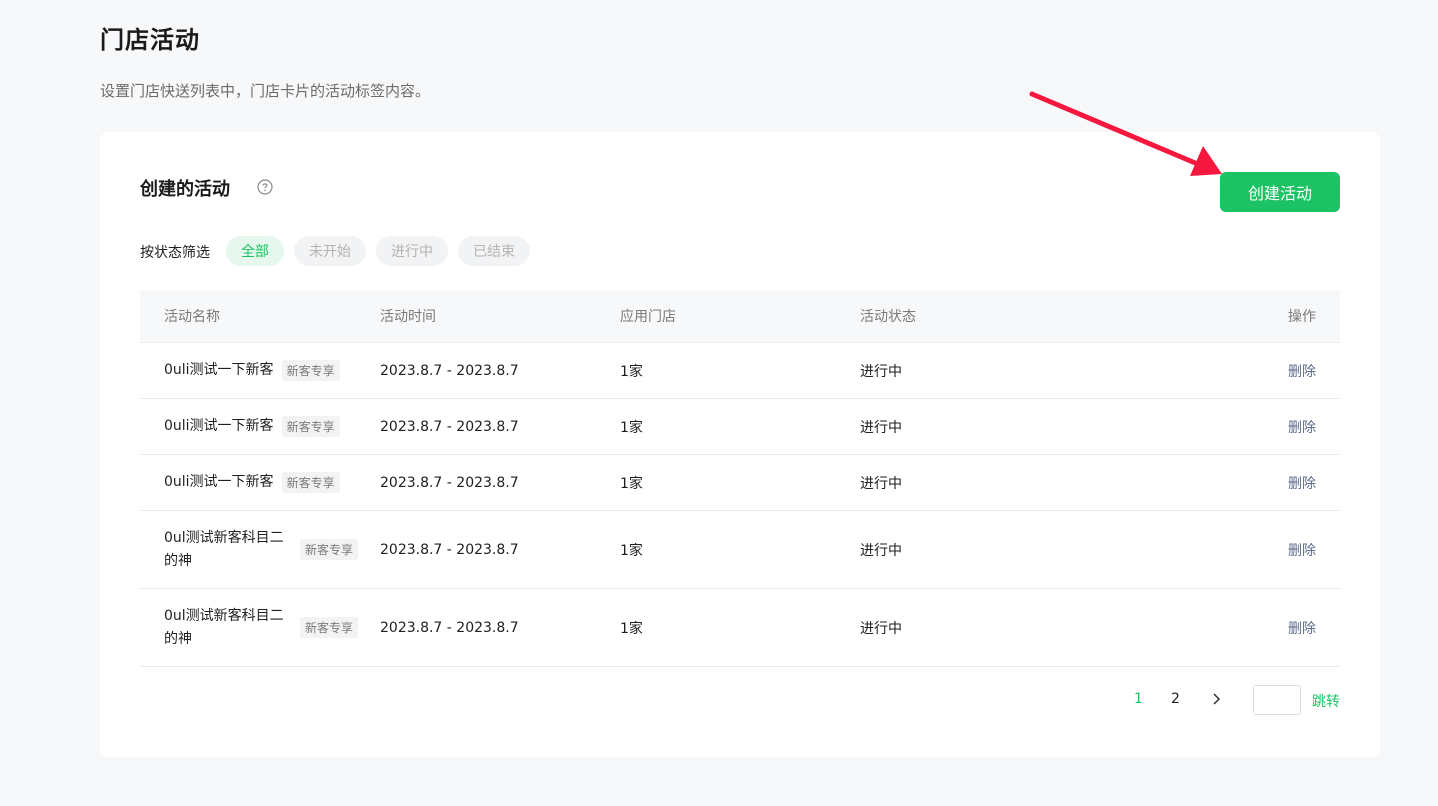  What do you see at coordinates (1302, 317) in the screenshot?
I see `column-header-action: 操作` at bounding box center [1302, 317].